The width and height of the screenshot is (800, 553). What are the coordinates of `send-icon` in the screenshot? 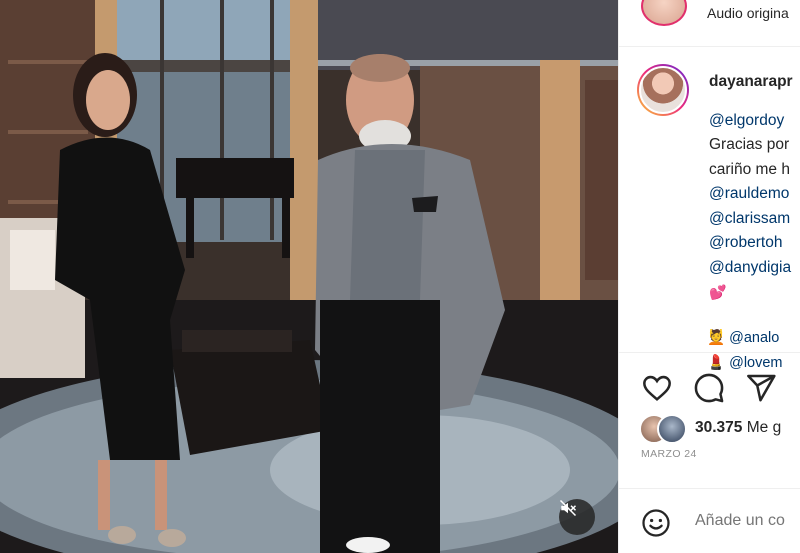 It's located at (761, 388).